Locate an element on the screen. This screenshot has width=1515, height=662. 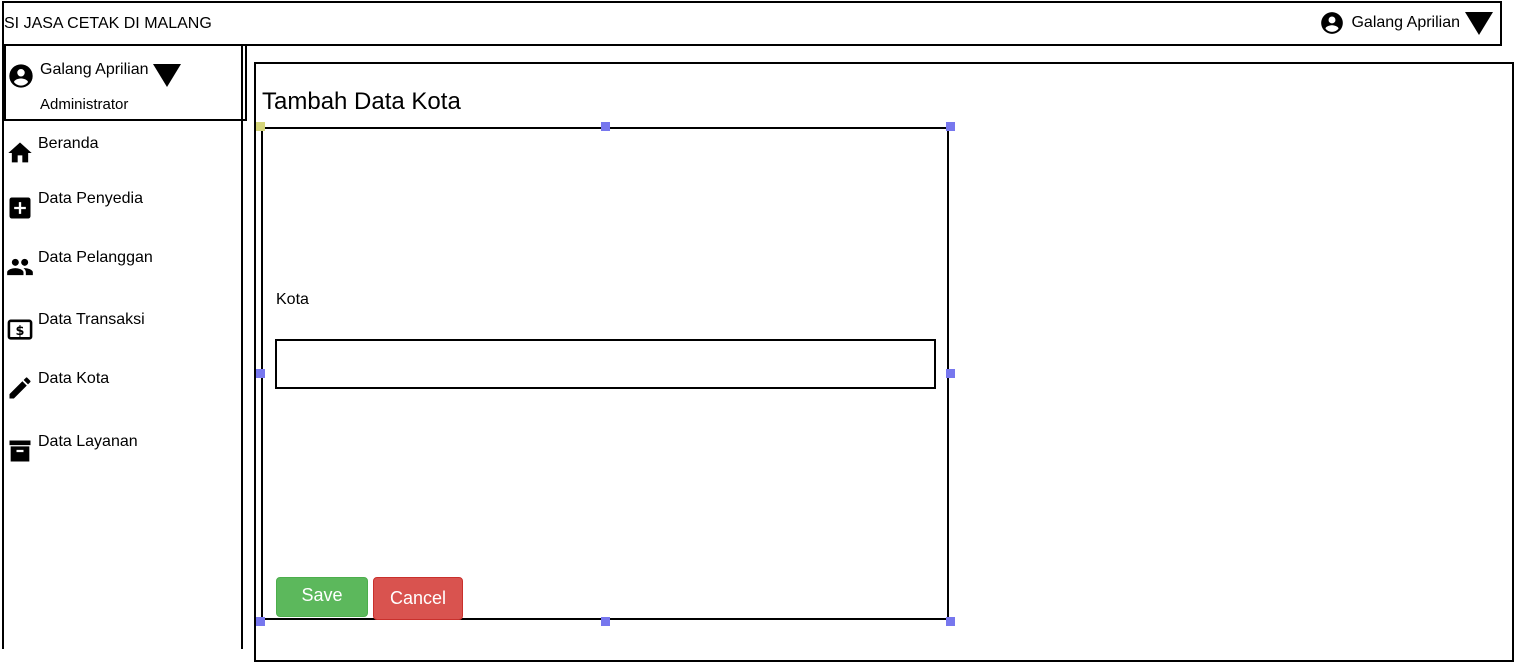
sidebar-item-data-penyedia: Data Penyedia is located at coordinates (74, 206).